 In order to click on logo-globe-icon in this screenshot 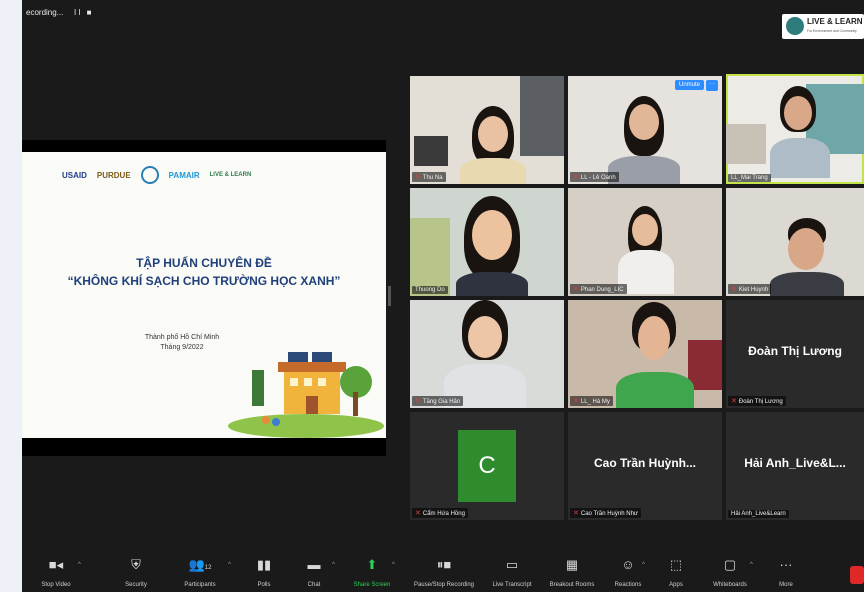, I will do `click(795, 26)`.